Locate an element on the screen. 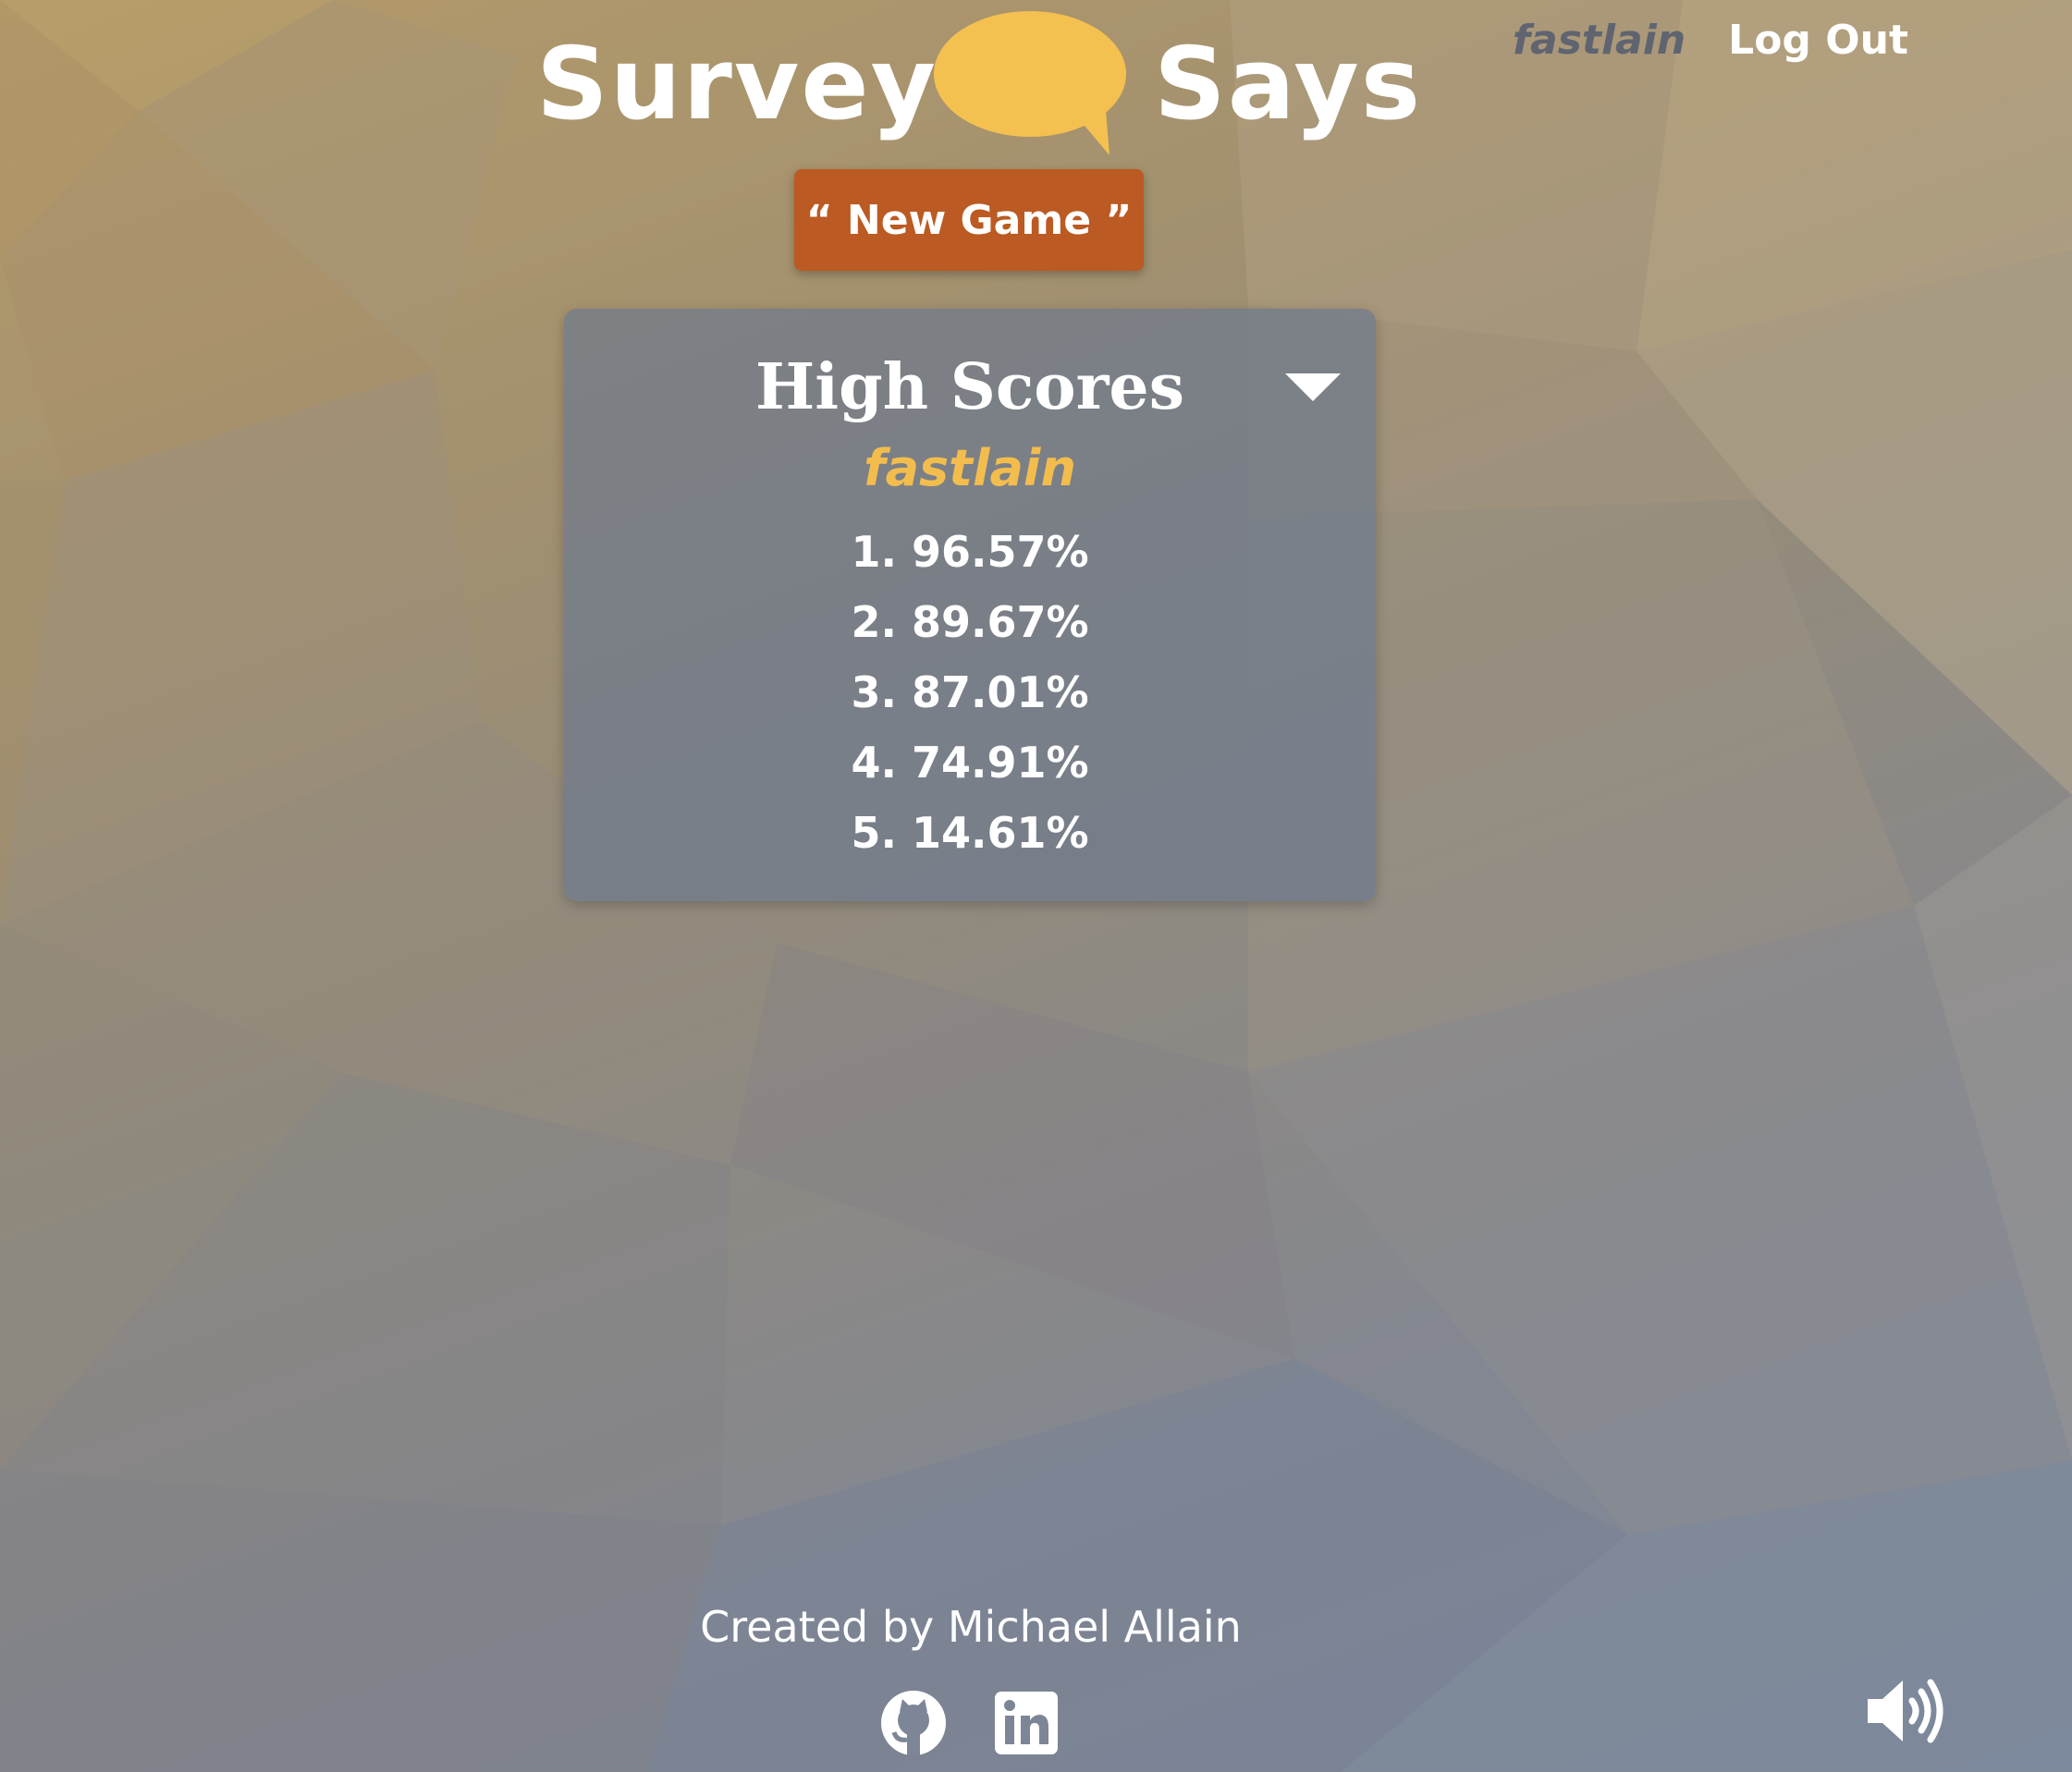 The height and width of the screenshot is (1772, 2072). score-rank: 3. is located at coordinates (874, 692).